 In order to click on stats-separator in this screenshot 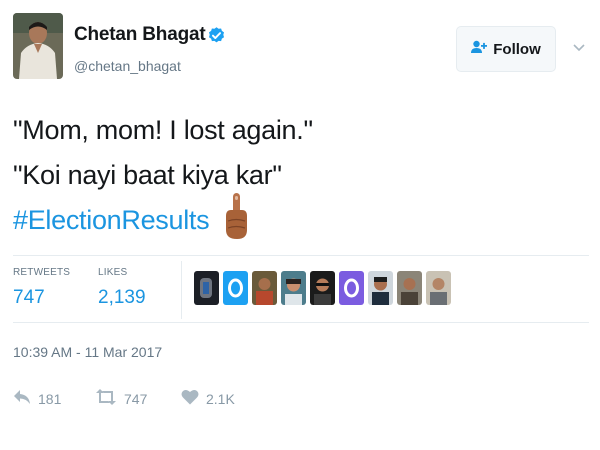, I will do `click(181, 290)`.